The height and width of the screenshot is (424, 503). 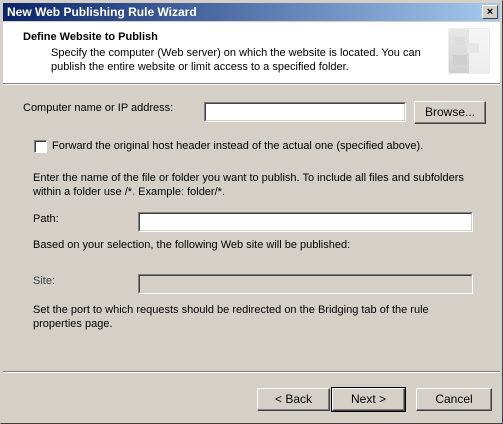 I want to click on path-input, so click(x=305, y=222).